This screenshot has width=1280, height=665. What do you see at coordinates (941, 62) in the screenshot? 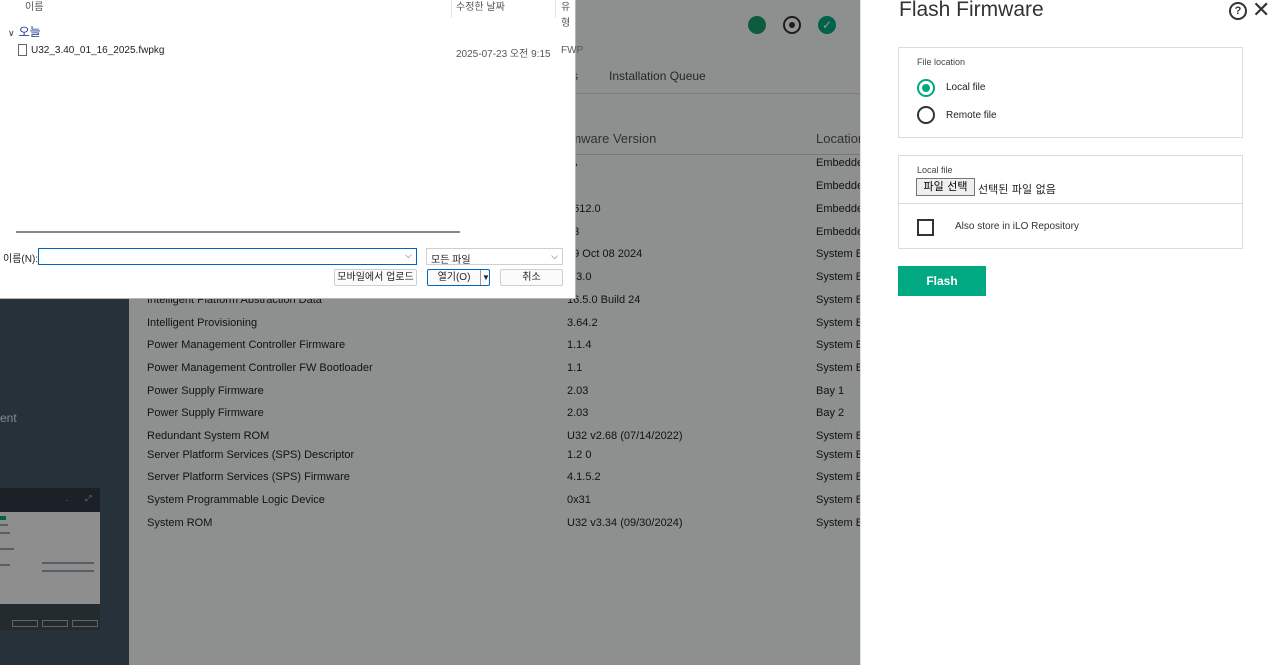
I see `file-location-label: File location` at bounding box center [941, 62].